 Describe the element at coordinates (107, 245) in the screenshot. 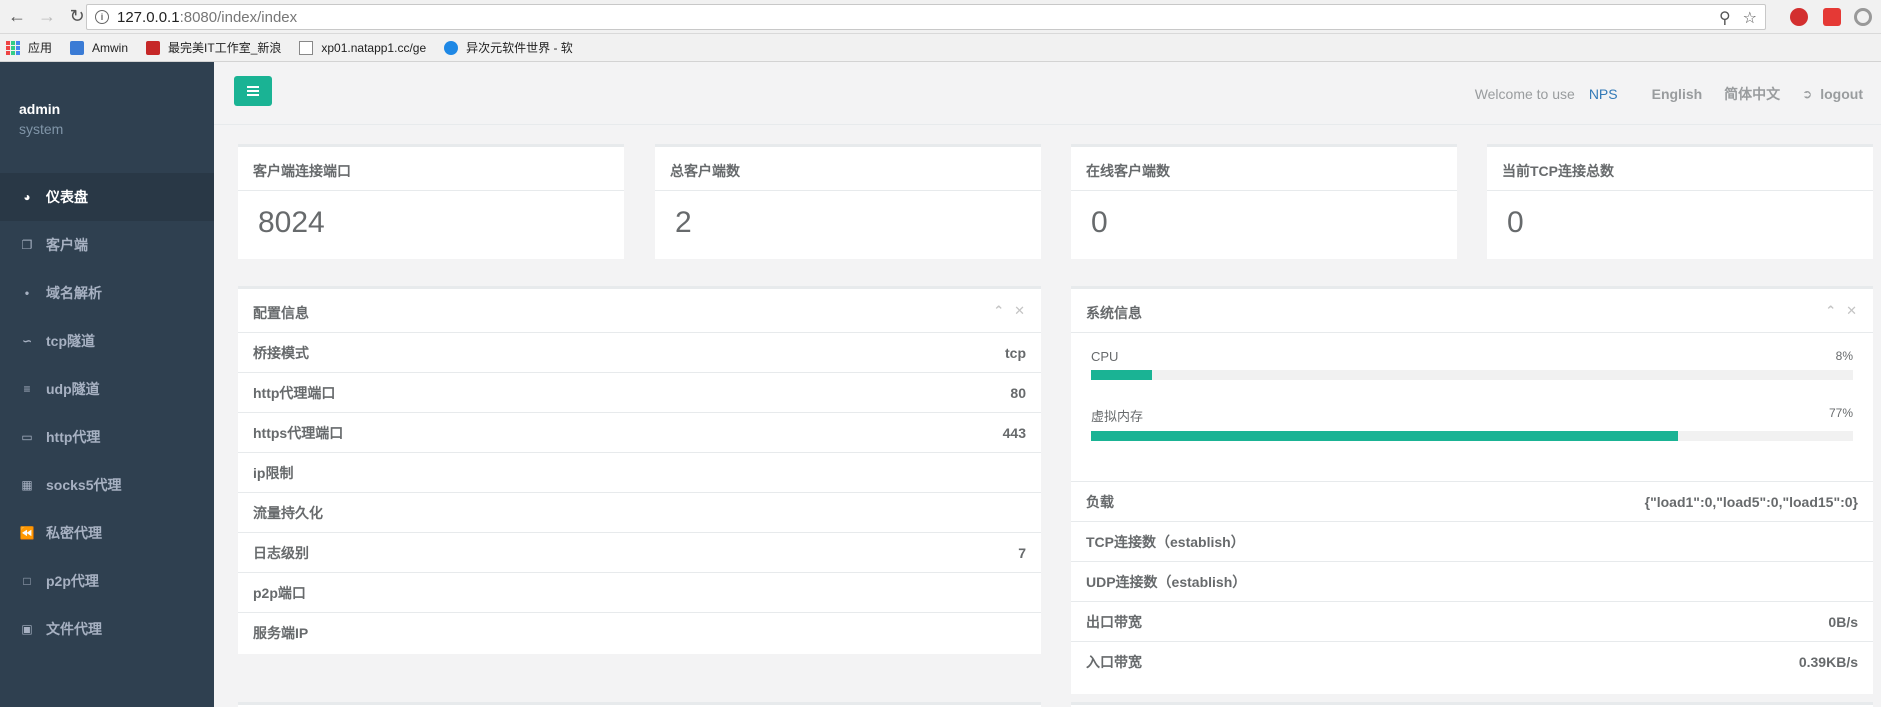

I see `sidebar-item-clients: ❐ 客户端` at that location.